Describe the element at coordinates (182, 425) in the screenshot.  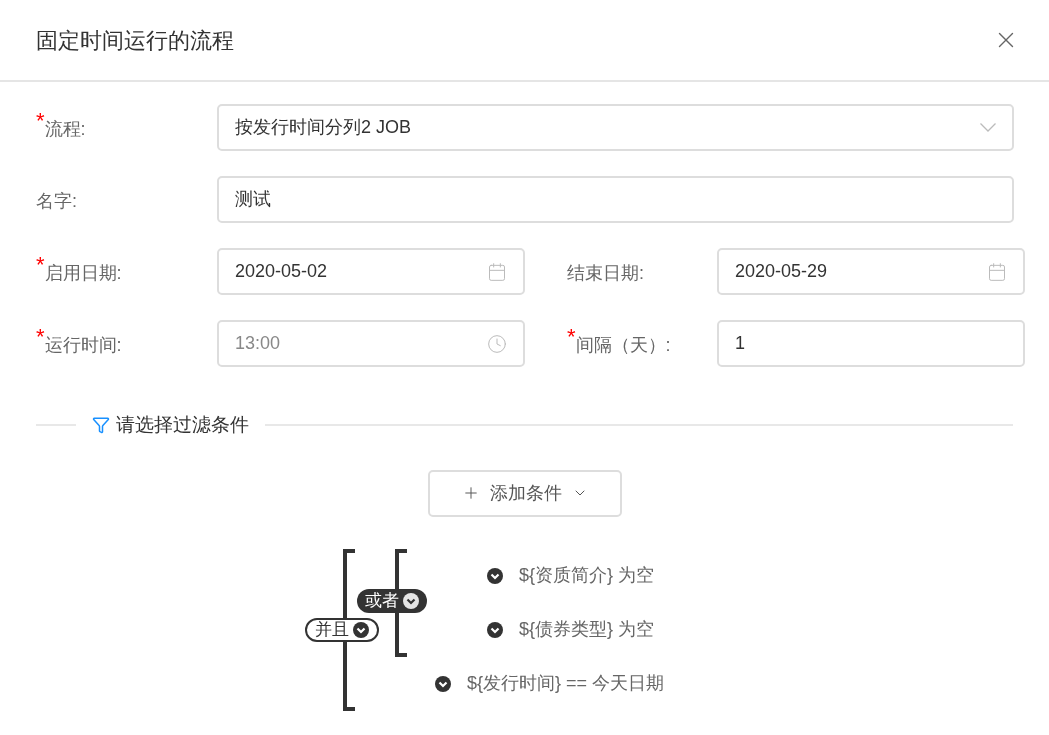
I see `divider-label: 请选择过滤条件` at that location.